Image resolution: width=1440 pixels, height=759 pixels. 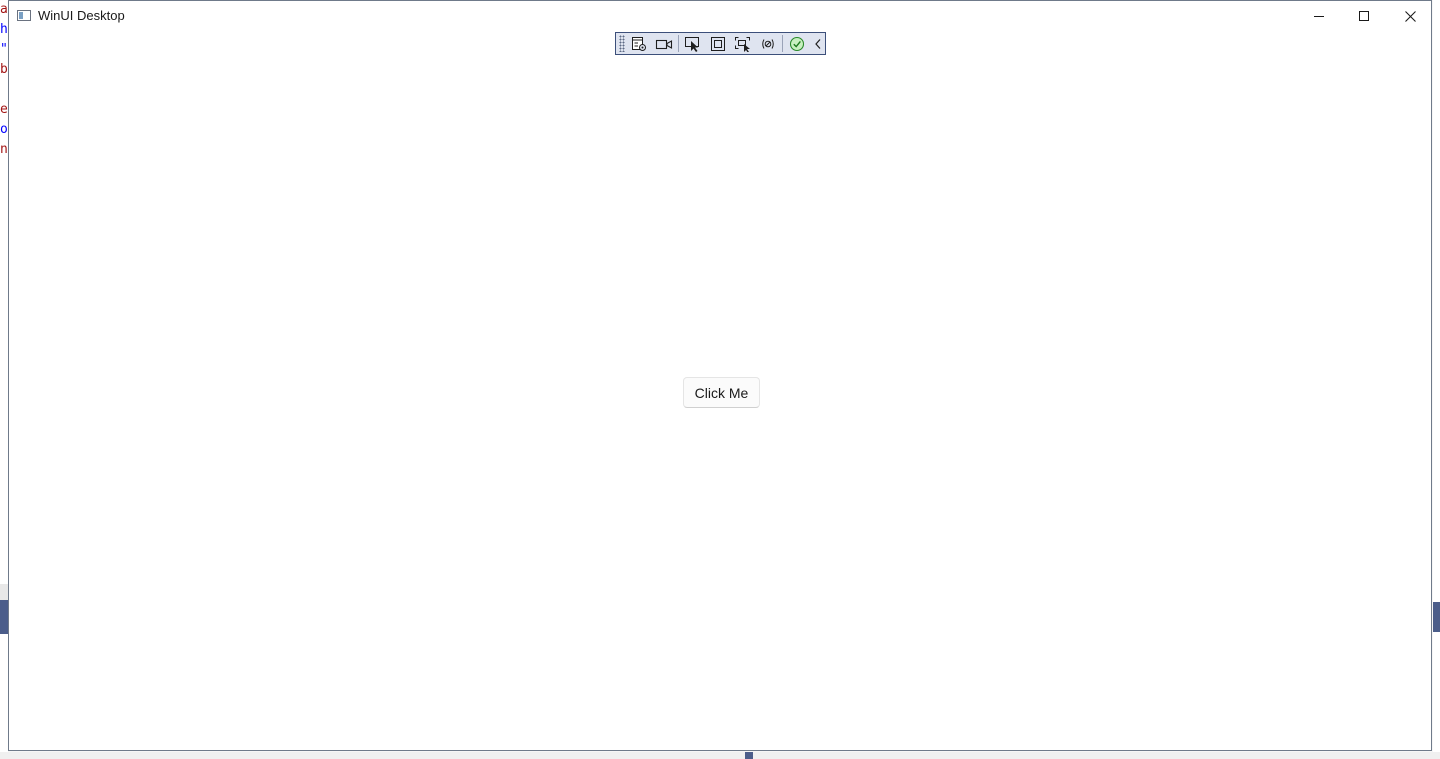 I want to click on close-button, so click(x=1410, y=16).